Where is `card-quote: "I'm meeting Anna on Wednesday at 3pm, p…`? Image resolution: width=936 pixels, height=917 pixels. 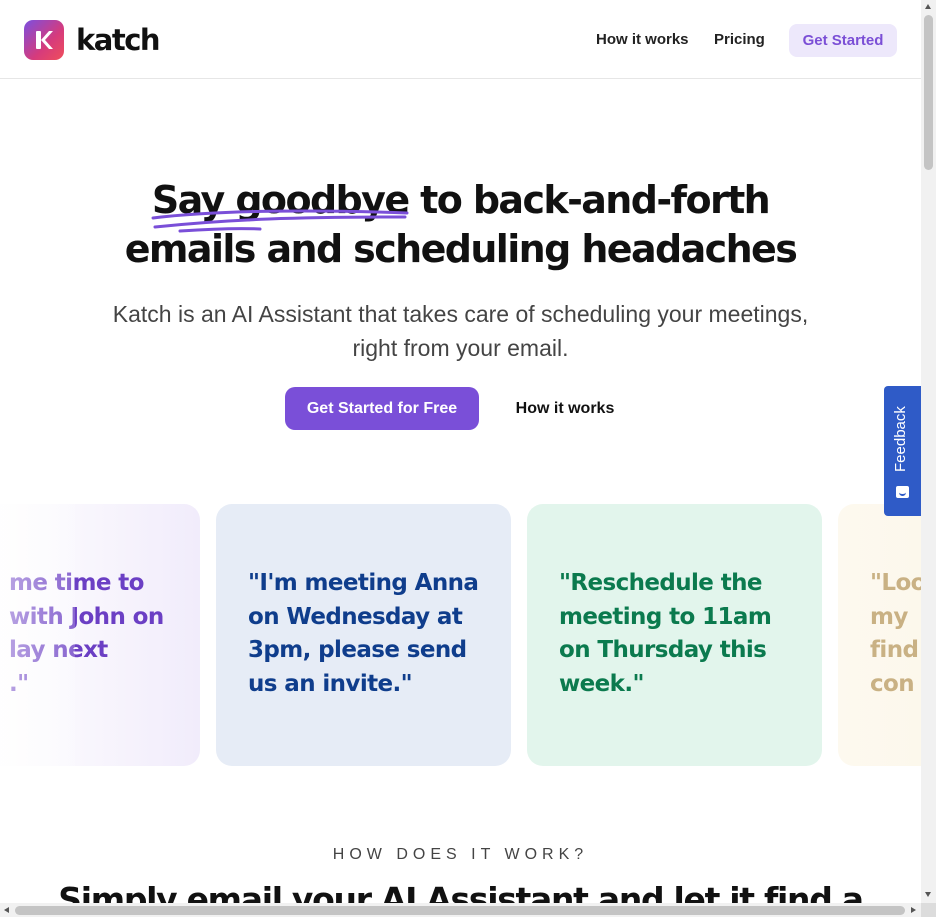 card-quote: "I'm meeting Anna on Wednesday at 3pm, p… is located at coordinates (363, 633).